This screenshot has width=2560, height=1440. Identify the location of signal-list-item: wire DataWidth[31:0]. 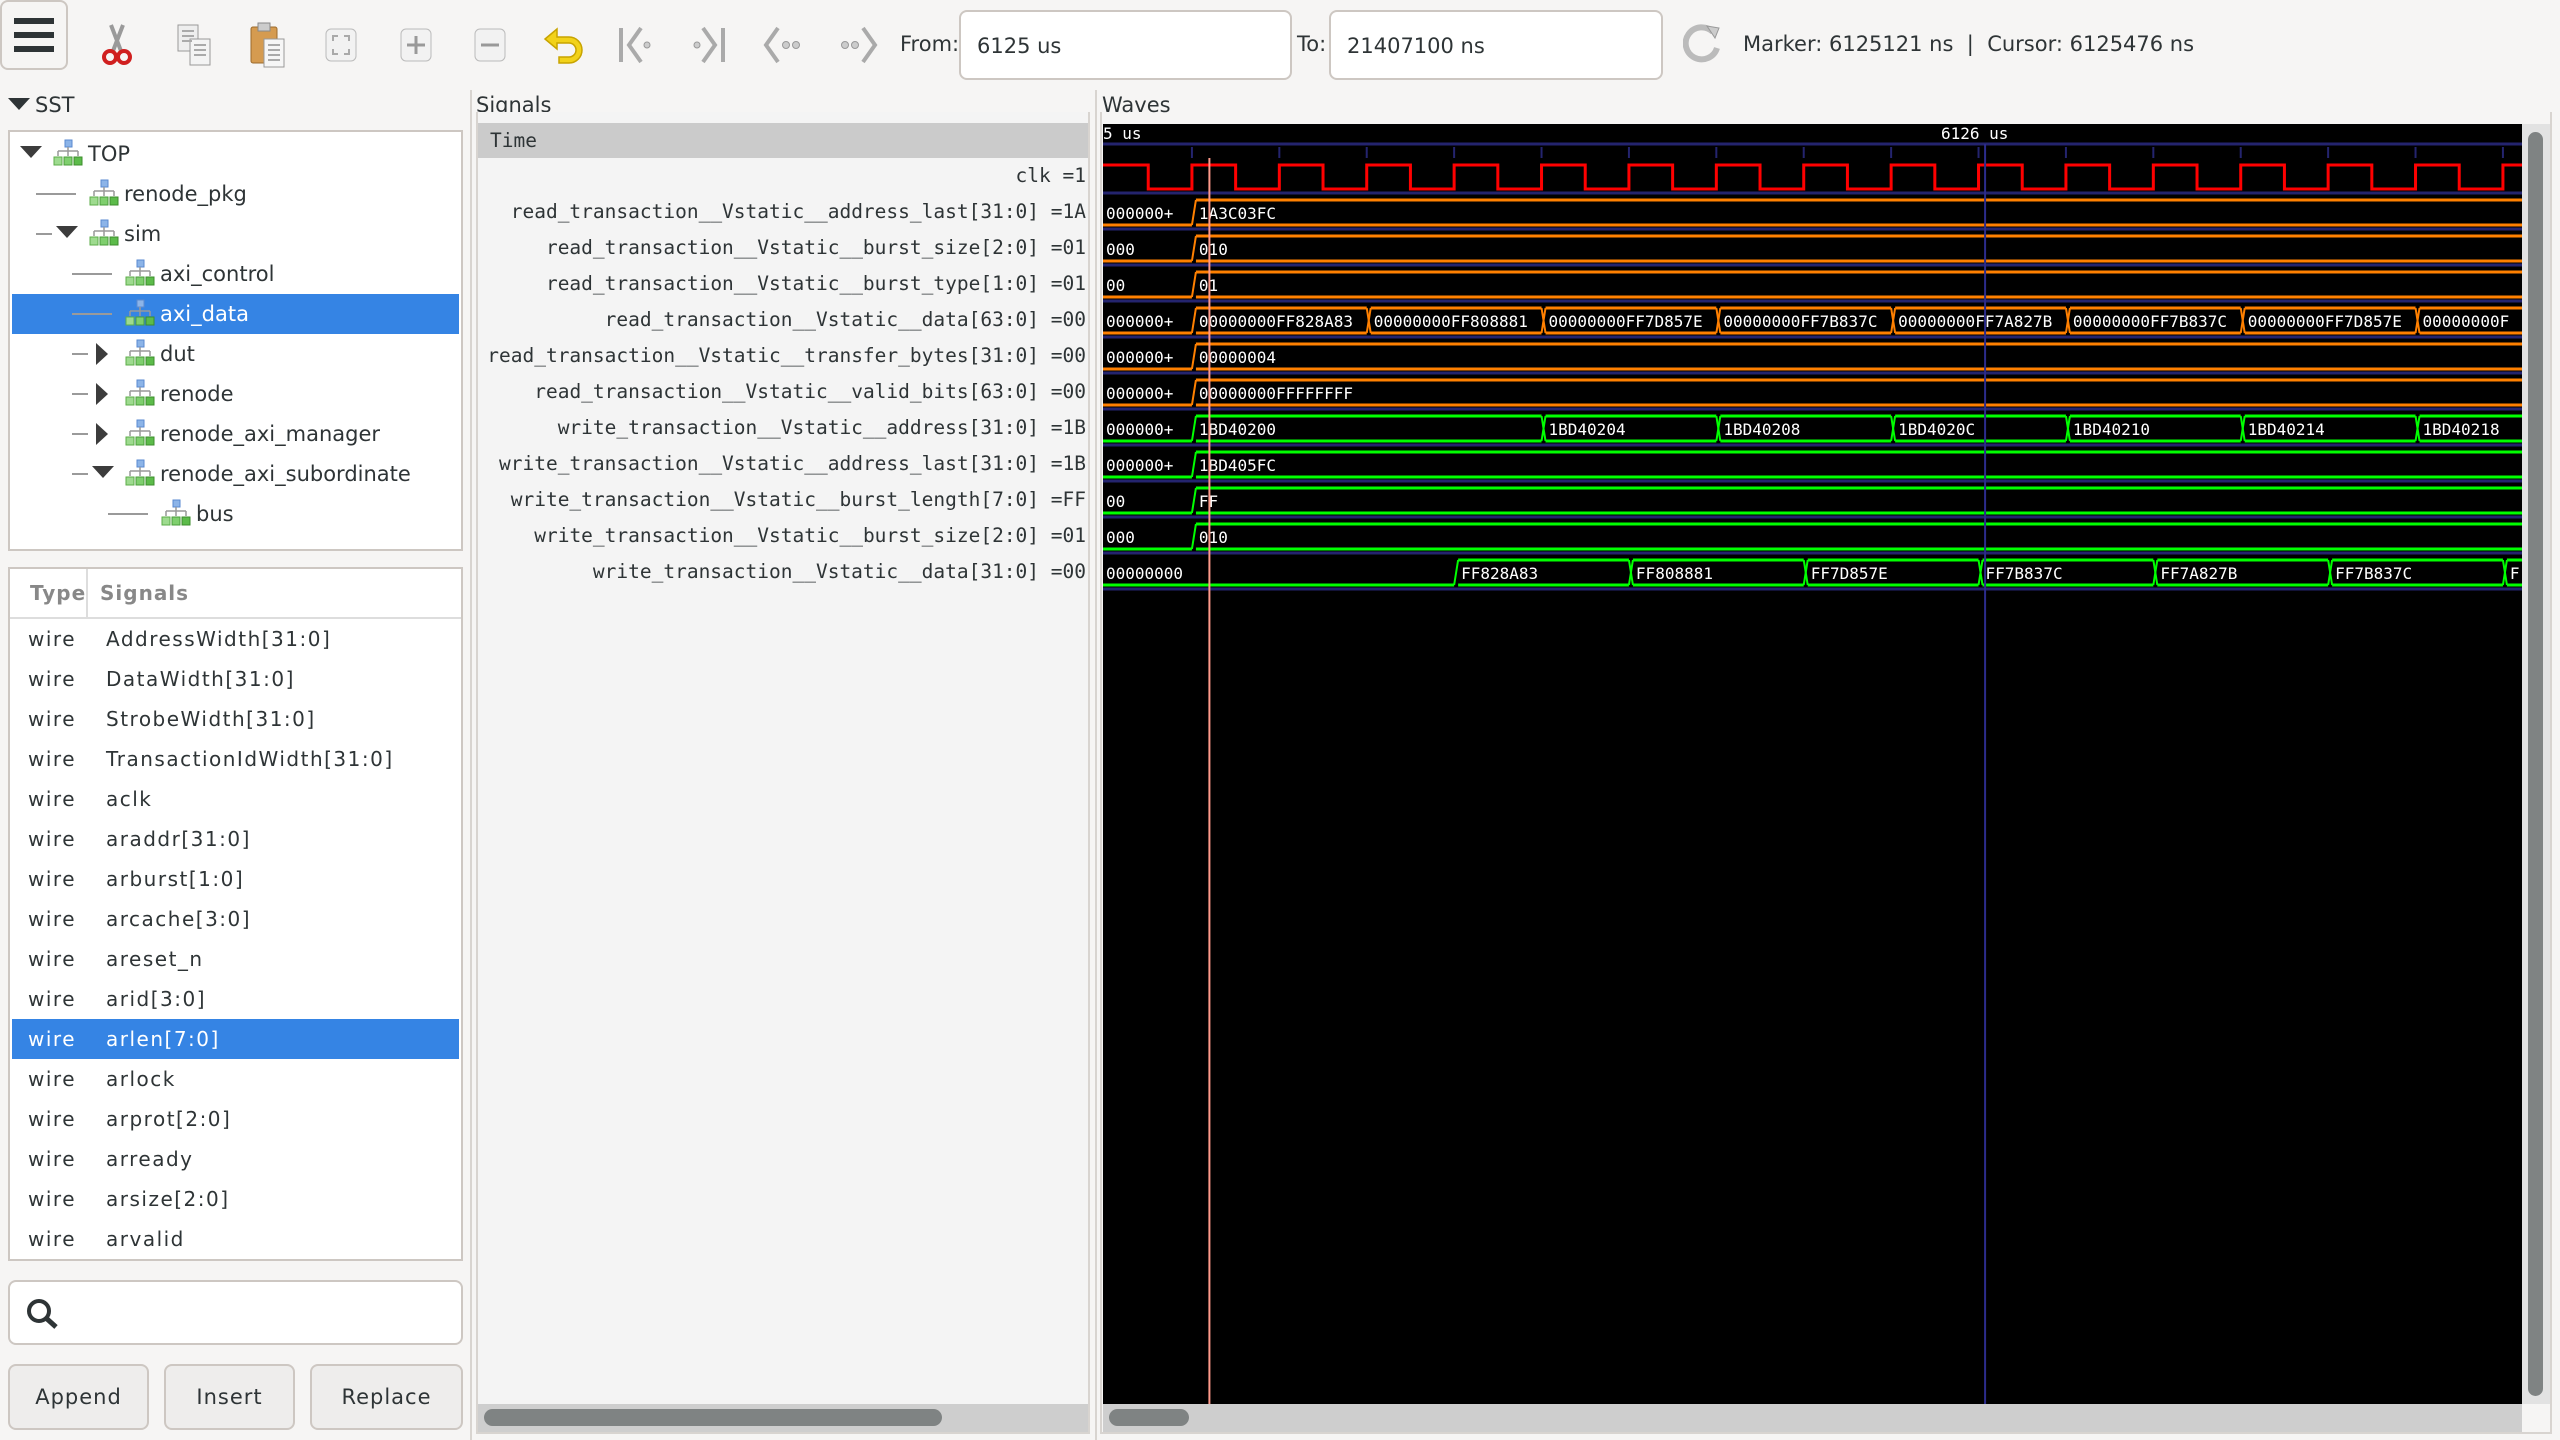
(235, 679).